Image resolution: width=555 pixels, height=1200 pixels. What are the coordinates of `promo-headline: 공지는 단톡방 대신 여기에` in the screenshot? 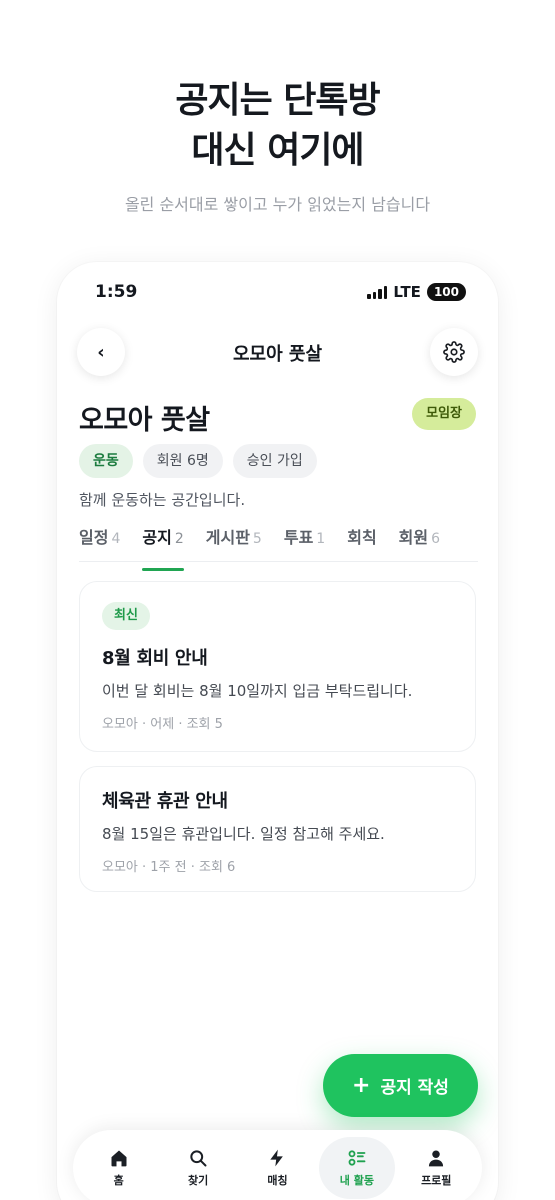 It's located at (277, 126).